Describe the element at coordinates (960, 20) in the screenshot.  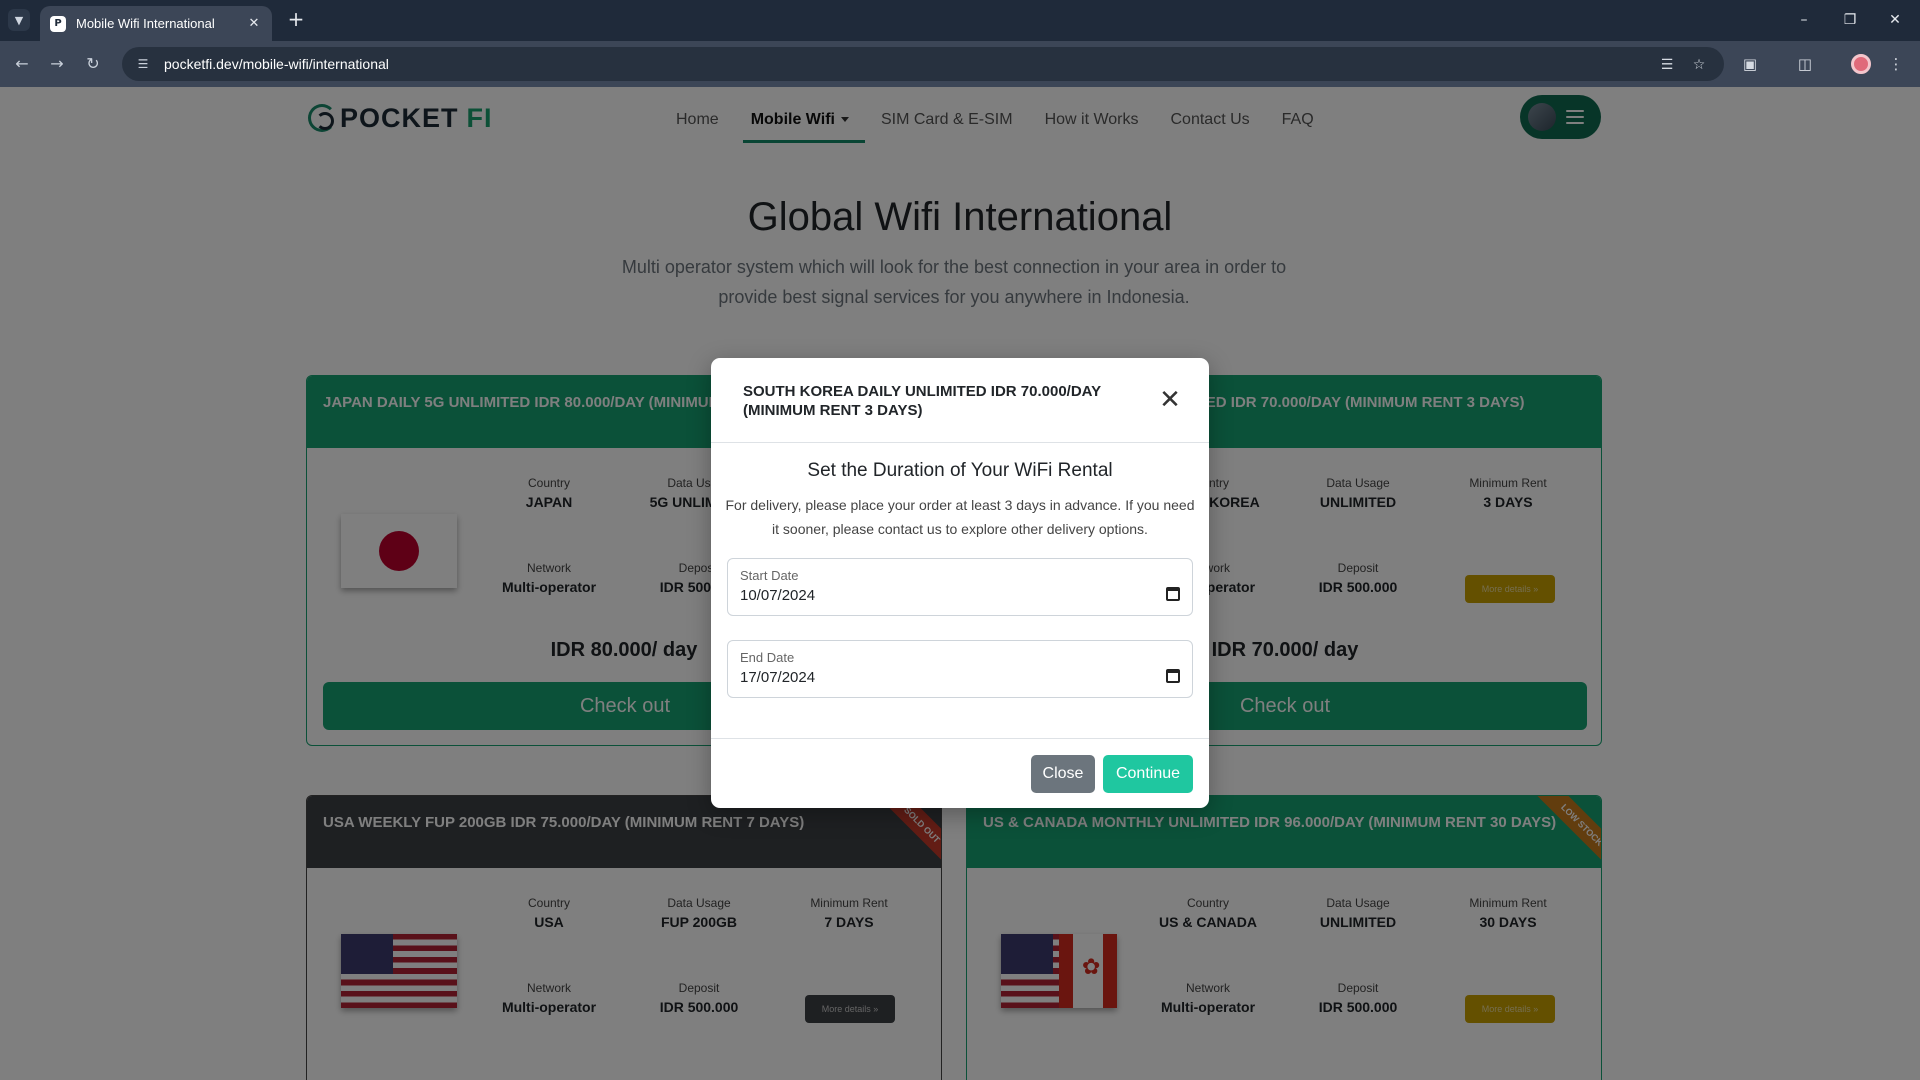
I see `browser-tab-bar: ▼ P Mobile Wifi International ✕ + – ❐ ✕` at that location.